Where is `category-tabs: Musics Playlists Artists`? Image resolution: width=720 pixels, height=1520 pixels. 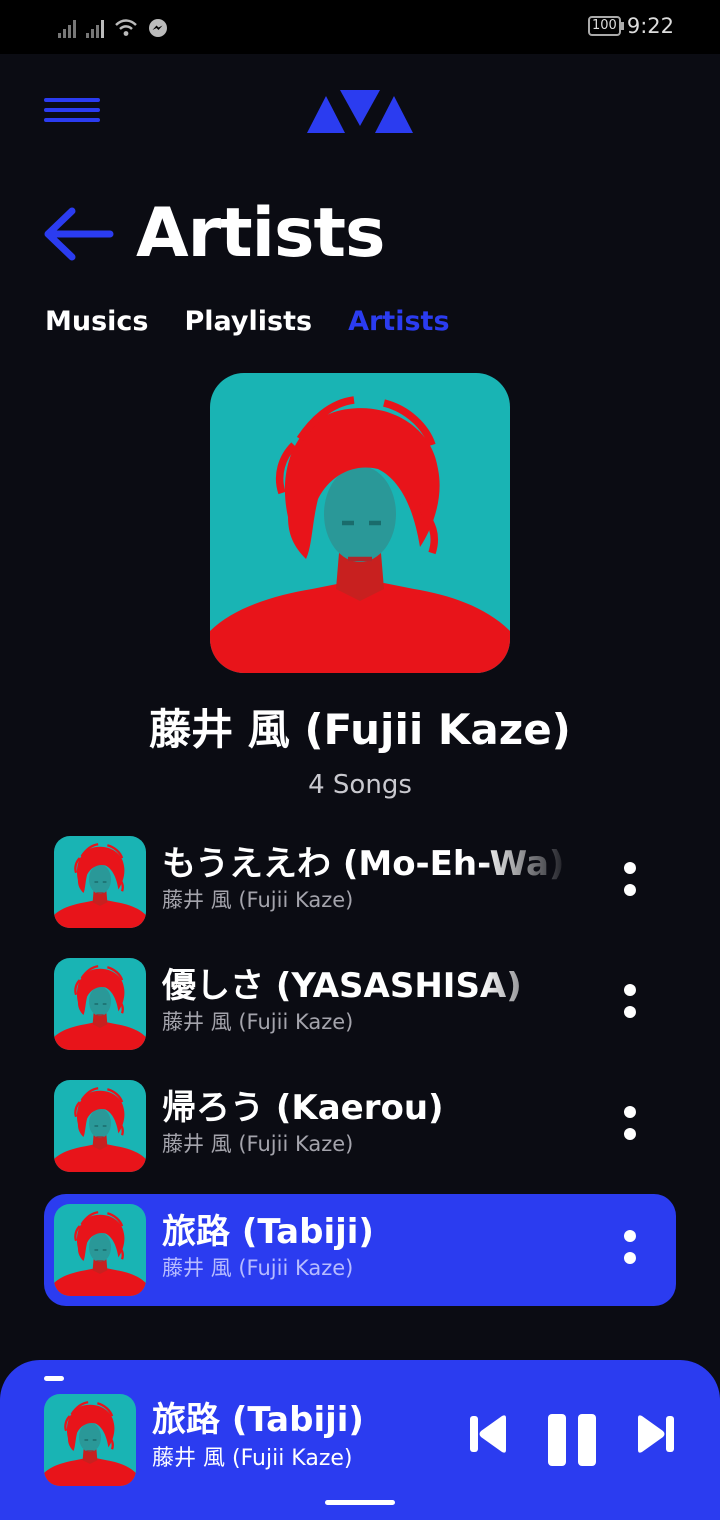
category-tabs: Musics Playlists Artists is located at coordinates (247, 321).